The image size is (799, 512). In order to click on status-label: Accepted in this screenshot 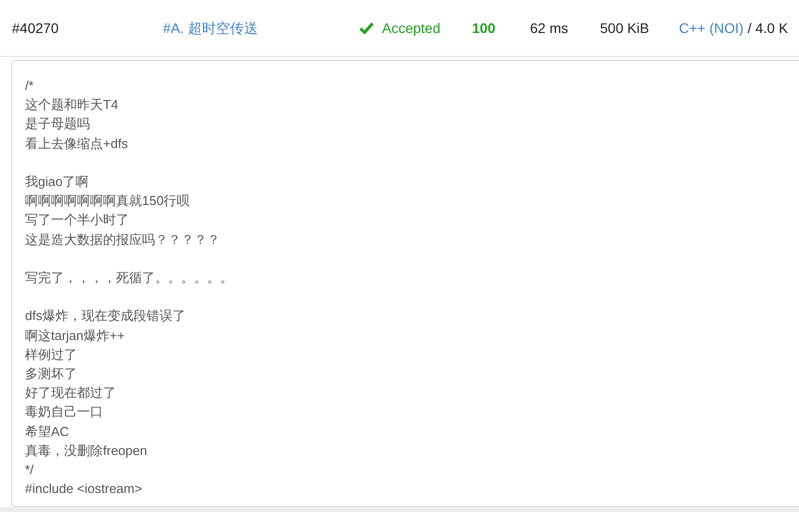, I will do `click(415, 28)`.